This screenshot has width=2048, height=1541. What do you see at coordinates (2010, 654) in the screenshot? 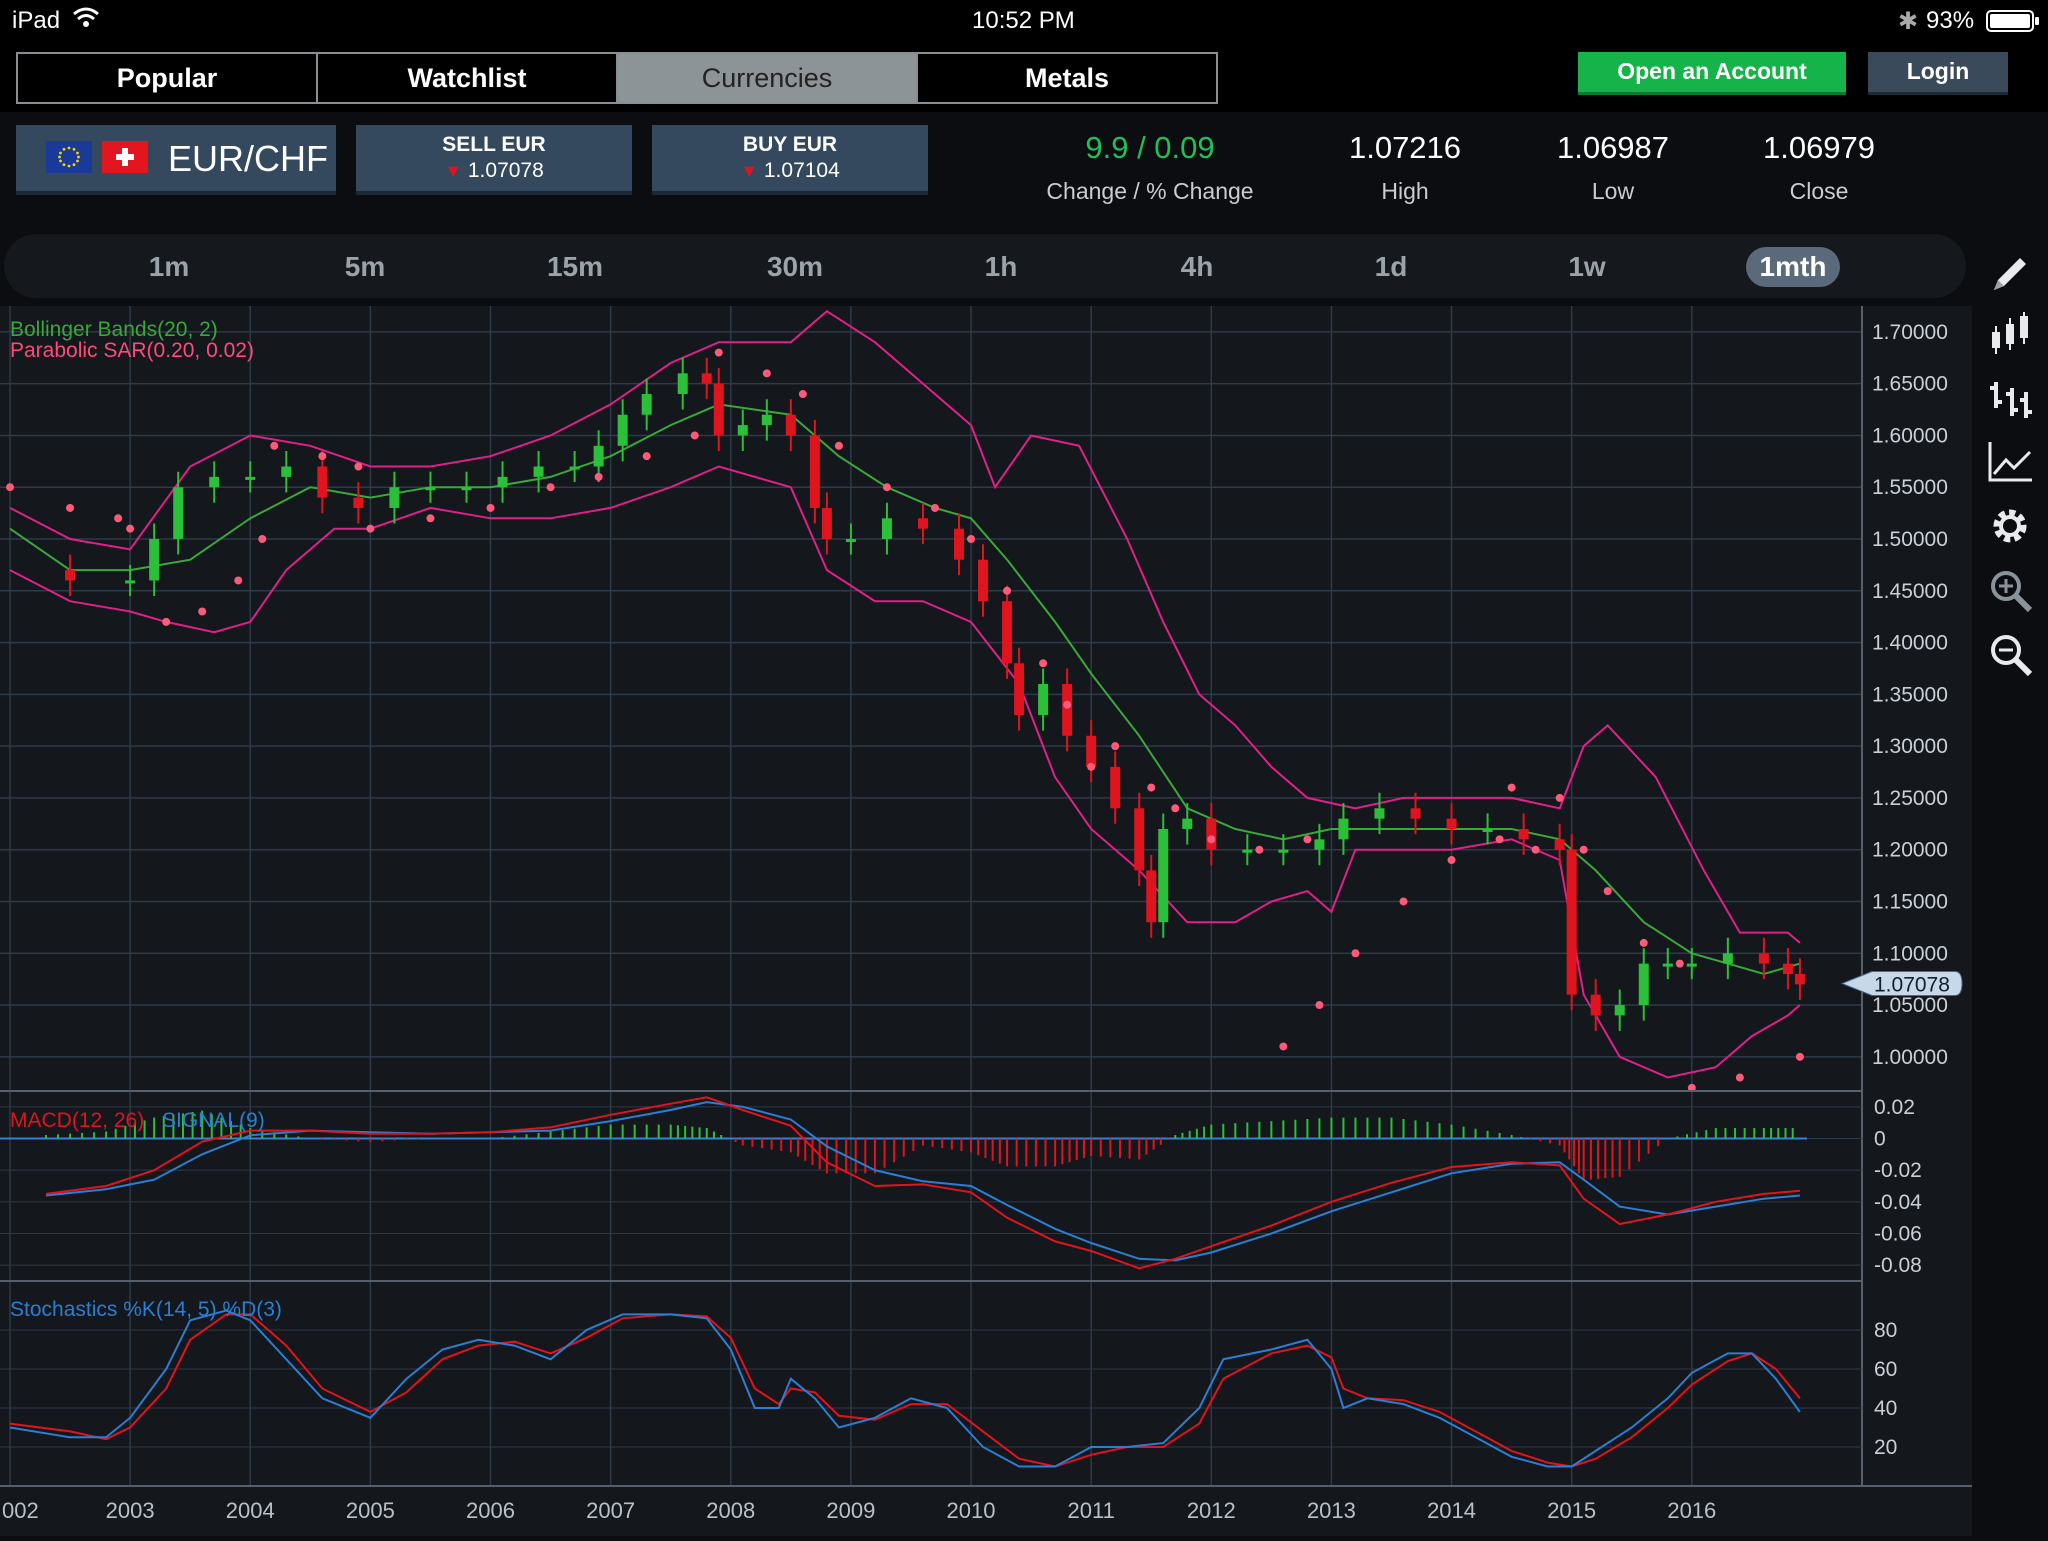
I see `zoom-out-icon` at bounding box center [2010, 654].